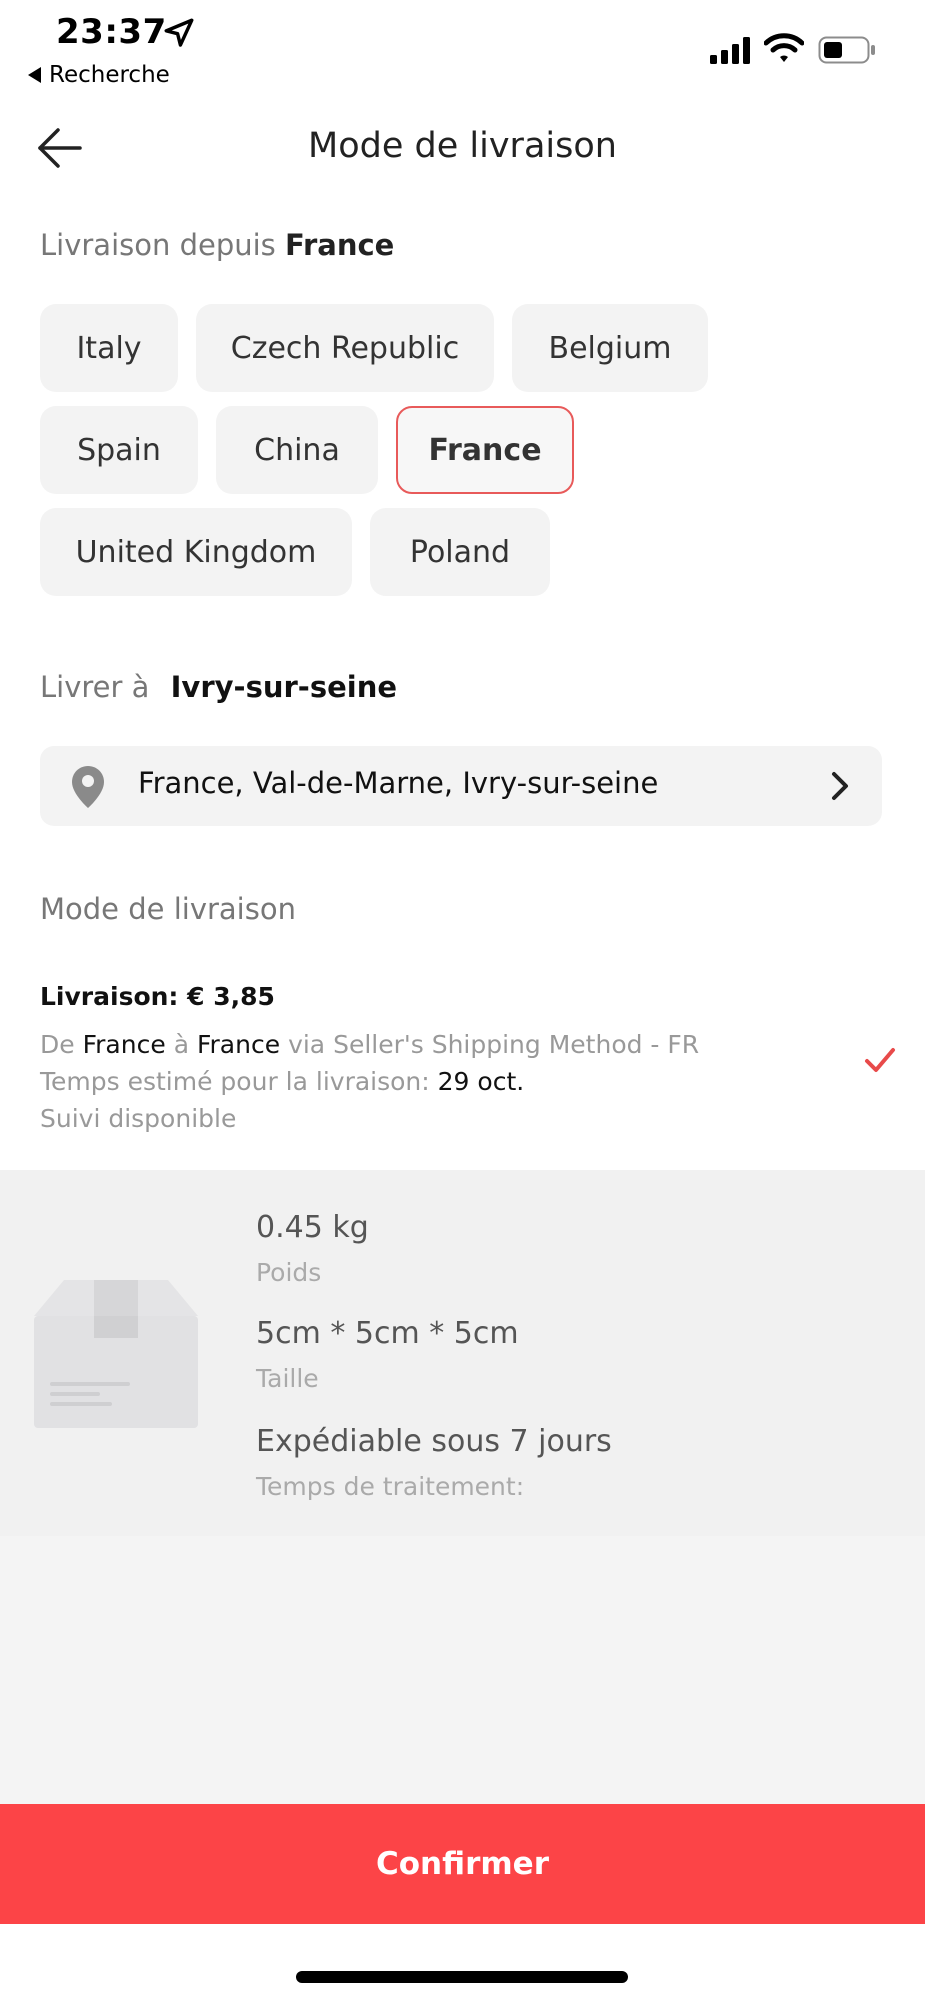 The height and width of the screenshot is (2000, 925). What do you see at coordinates (390, 1486) in the screenshot?
I see `package-processing-label: Temps de traitement:` at bounding box center [390, 1486].